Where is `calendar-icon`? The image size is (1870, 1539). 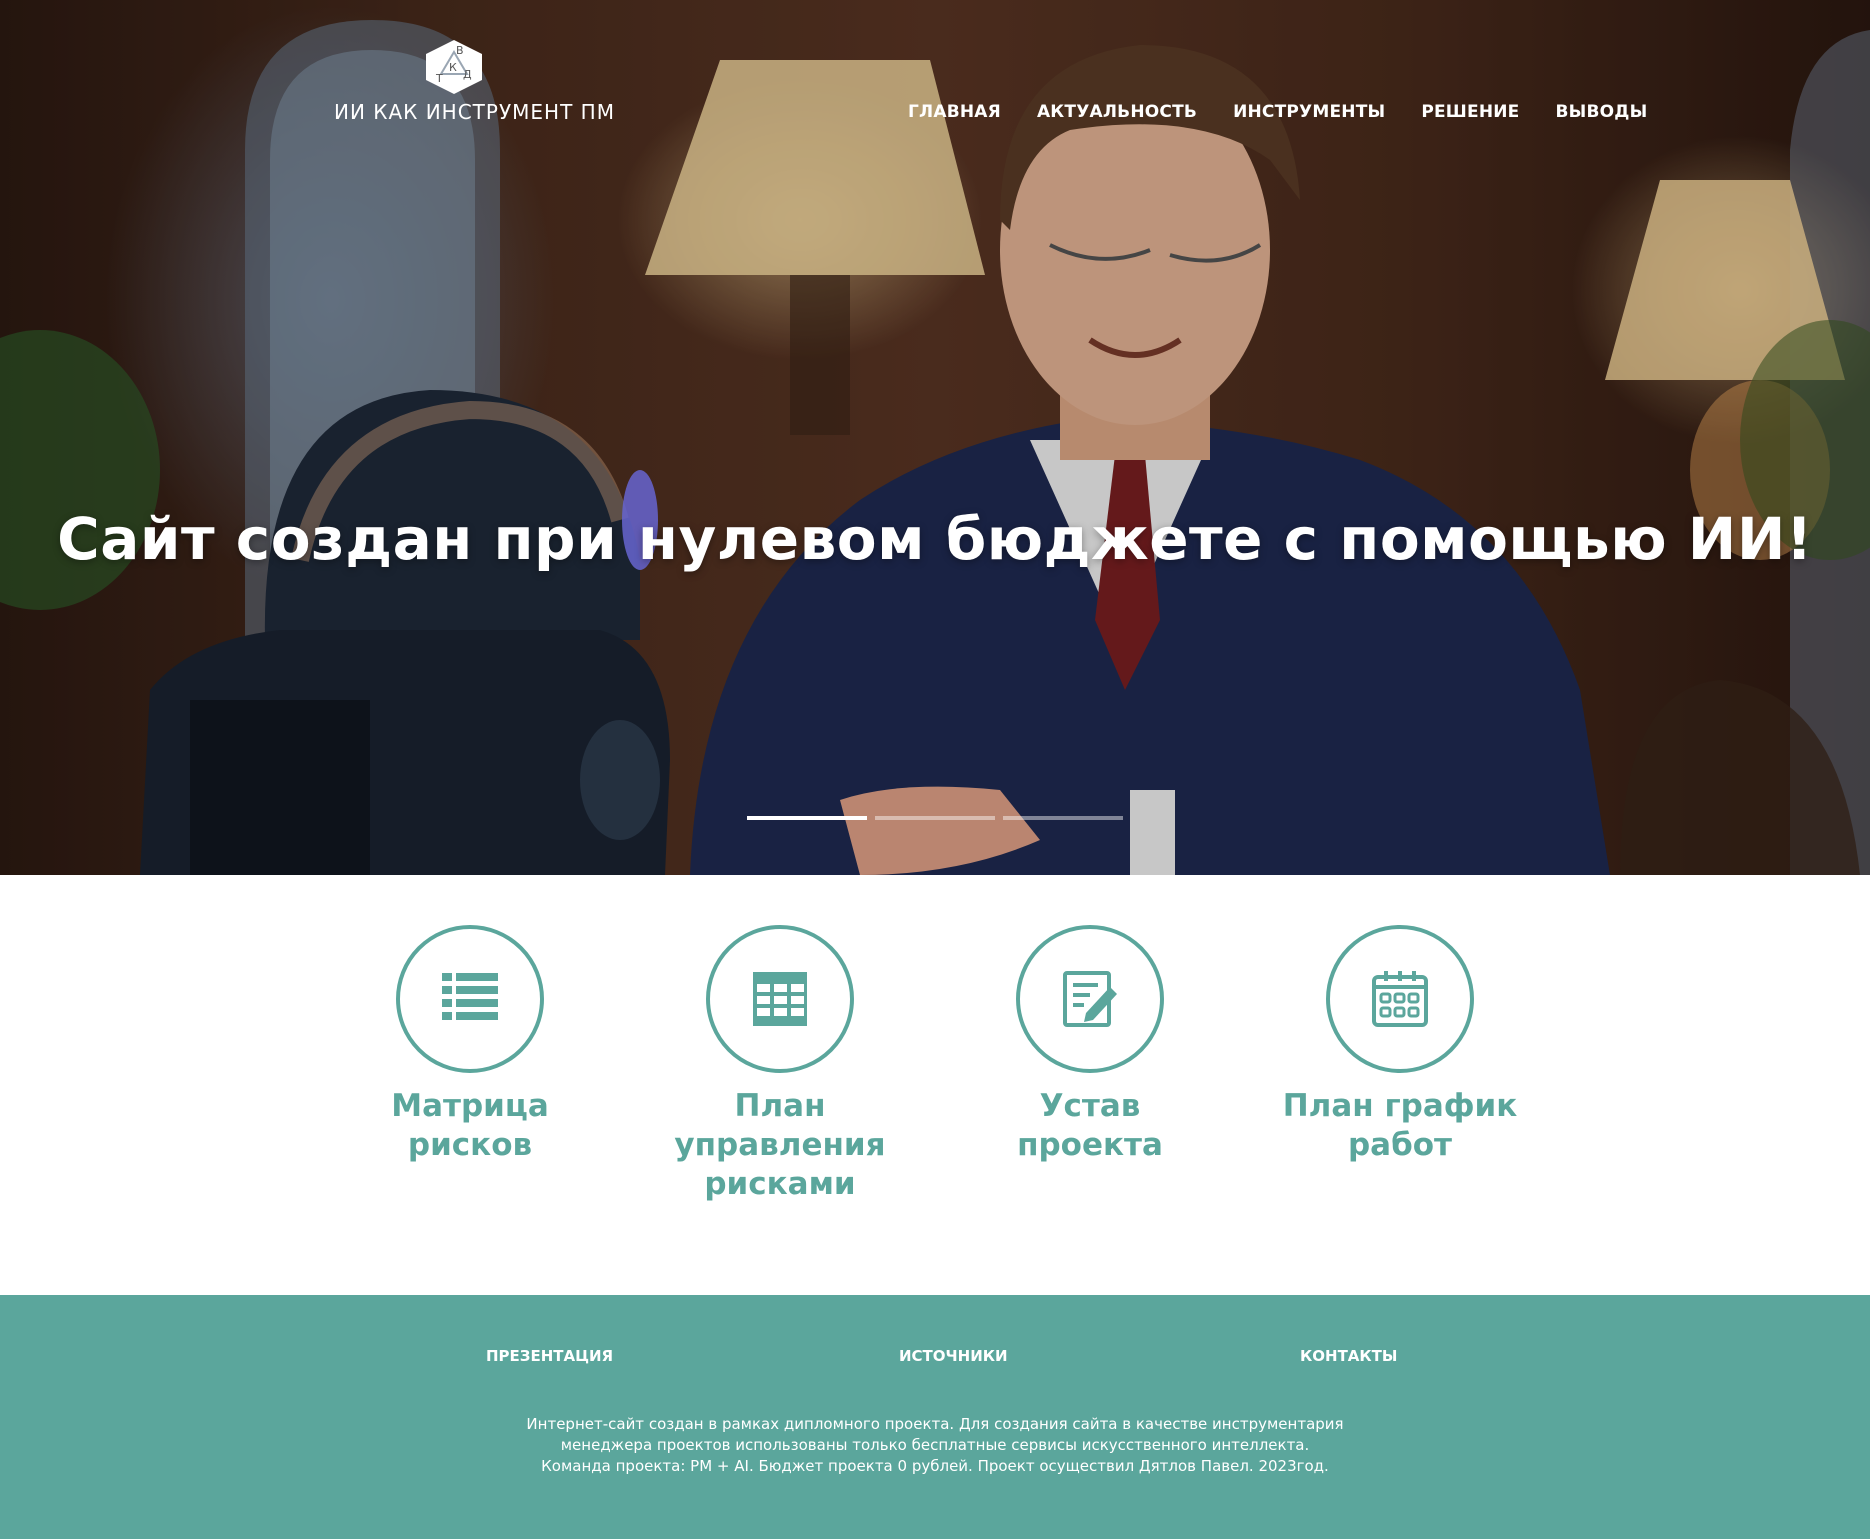 calendar-icon is located at coordinates (1400, 999).